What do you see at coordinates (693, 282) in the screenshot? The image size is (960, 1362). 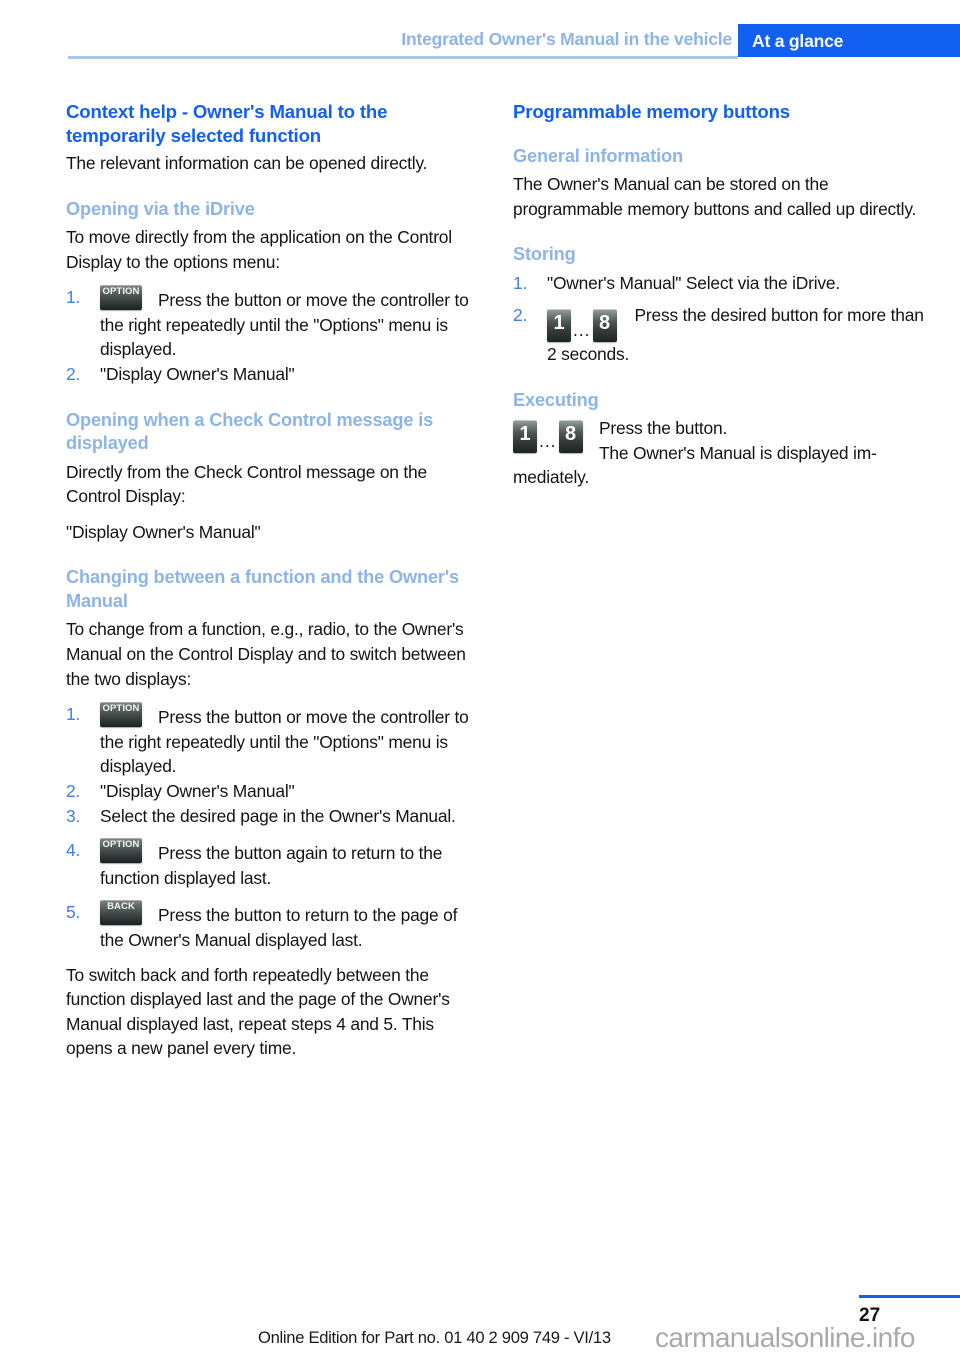 I see `step-text: "Owner's Manual" Select via the iDrive.` at bounding box center [693, 282].